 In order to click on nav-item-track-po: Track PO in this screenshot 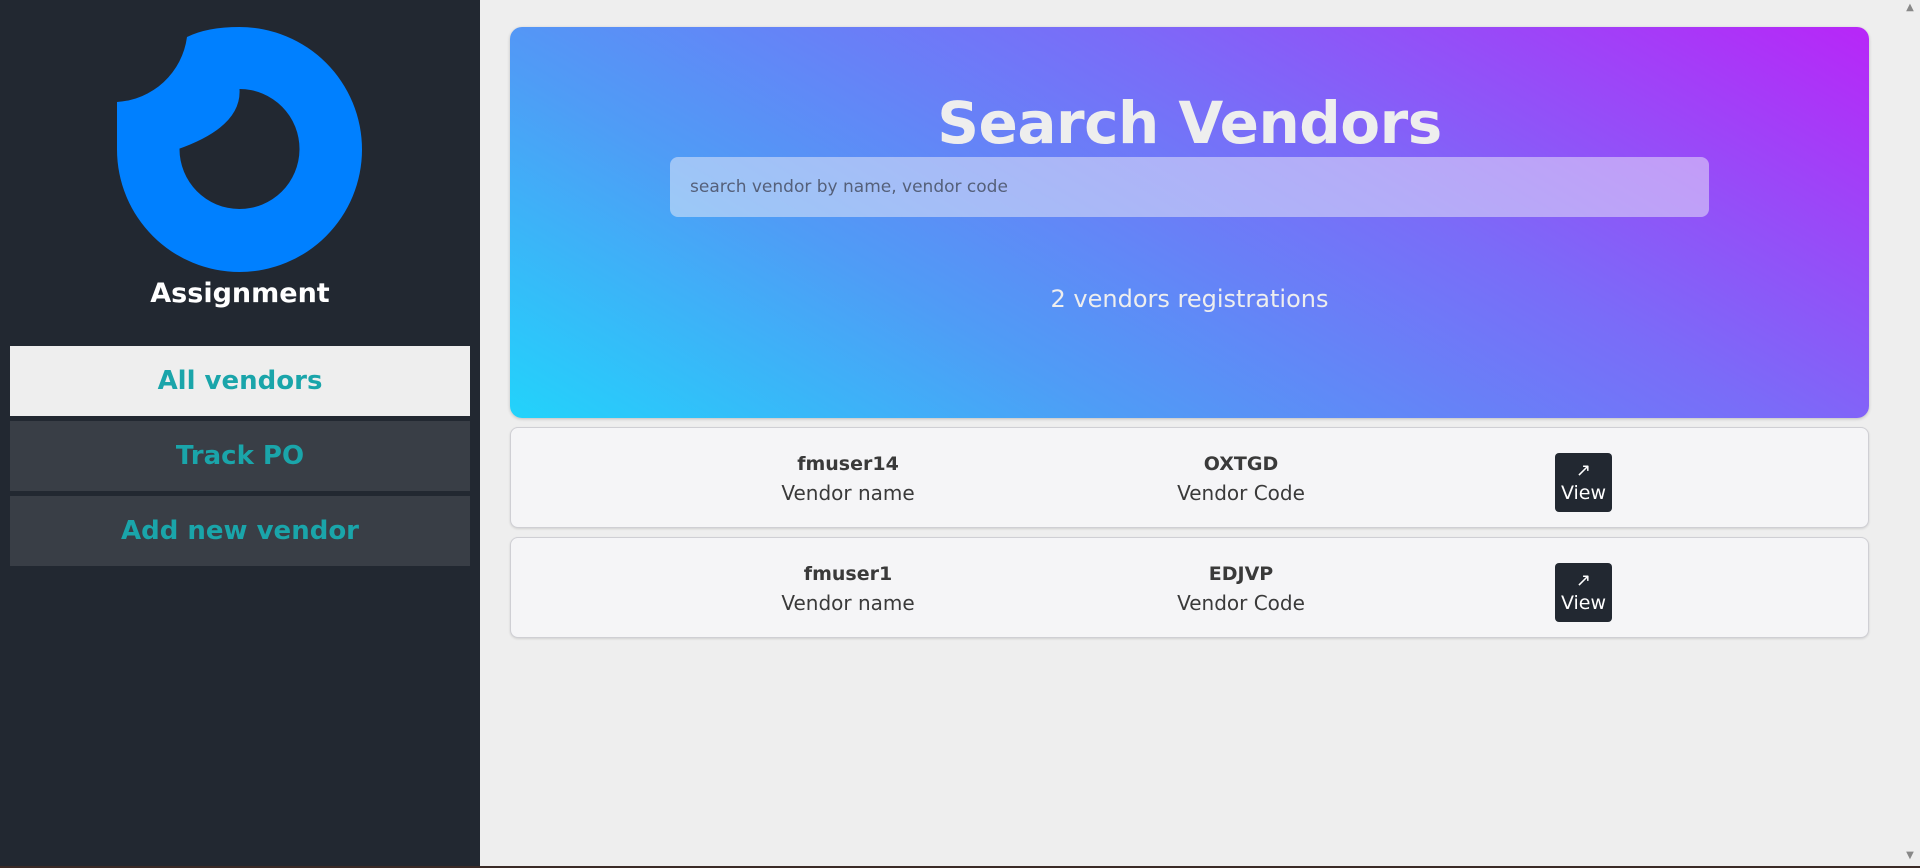, I will do `click(240, 456)`.